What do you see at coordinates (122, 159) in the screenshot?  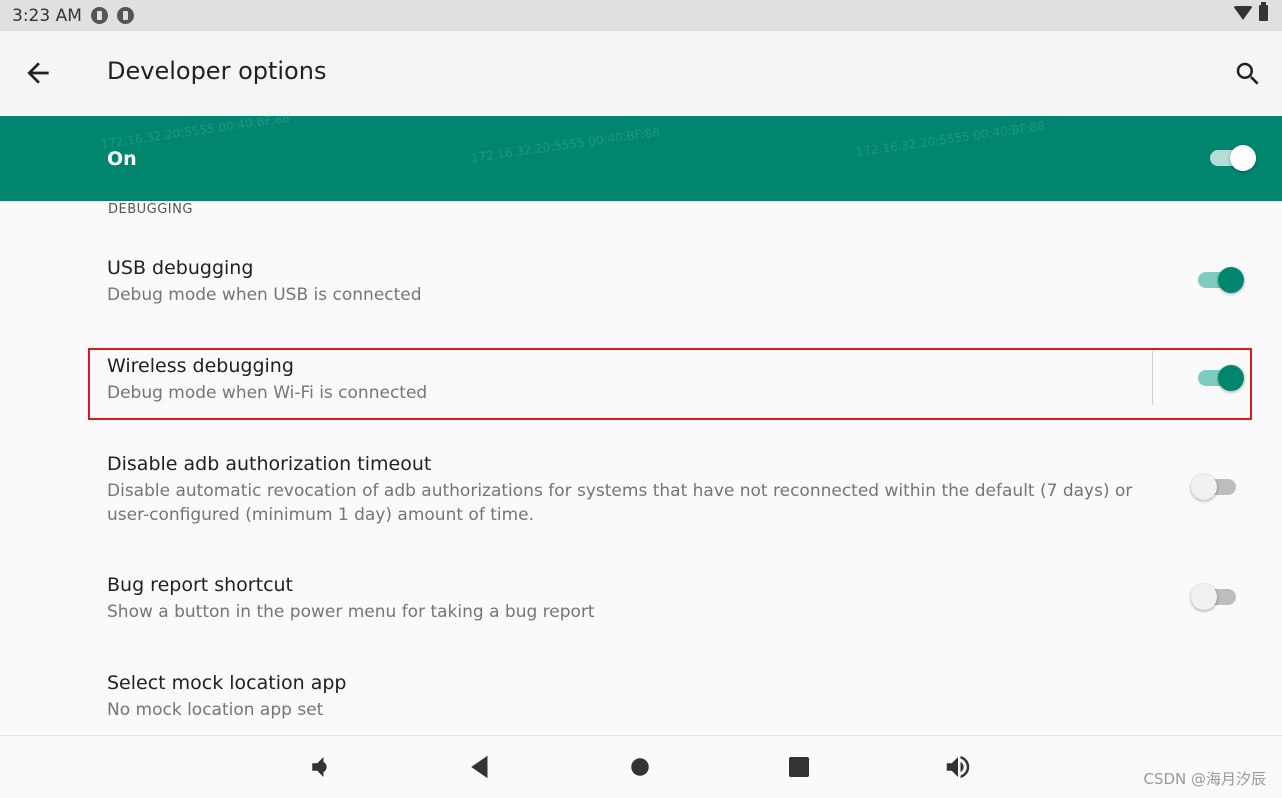 I see `master-switch-label: On` at bounding box center [122, 159].